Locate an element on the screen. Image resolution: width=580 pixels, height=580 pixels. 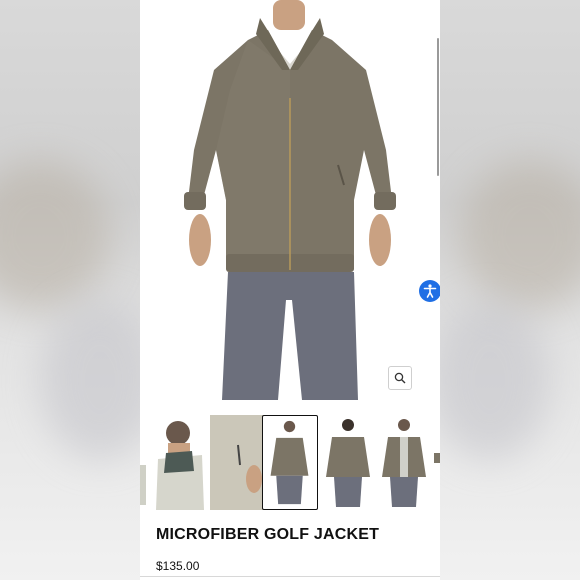
divider is located at coordinates (290, 576).